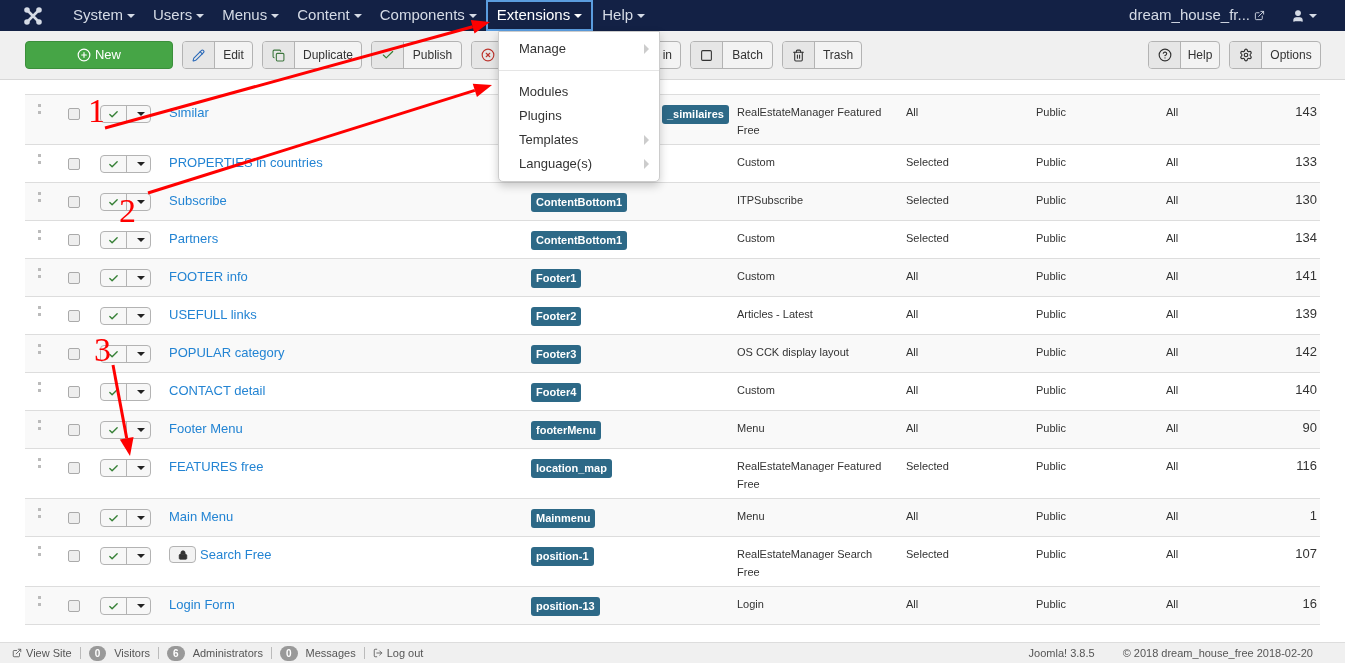 The image size is (1345, 663). I want to click on module-title-link: Search Free, so click(236, 555).